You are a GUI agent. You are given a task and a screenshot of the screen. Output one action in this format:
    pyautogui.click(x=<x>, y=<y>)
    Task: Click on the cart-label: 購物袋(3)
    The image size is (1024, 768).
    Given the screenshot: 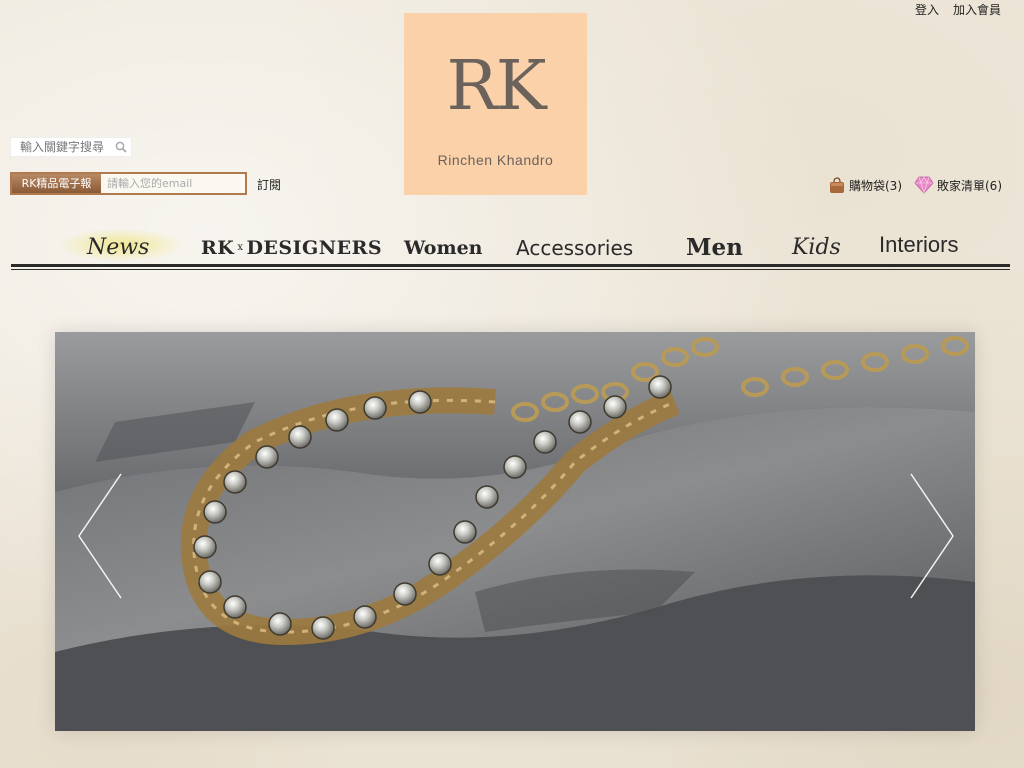 What is the action you would take?
    pyautogui.click(x=875, y=185)
    